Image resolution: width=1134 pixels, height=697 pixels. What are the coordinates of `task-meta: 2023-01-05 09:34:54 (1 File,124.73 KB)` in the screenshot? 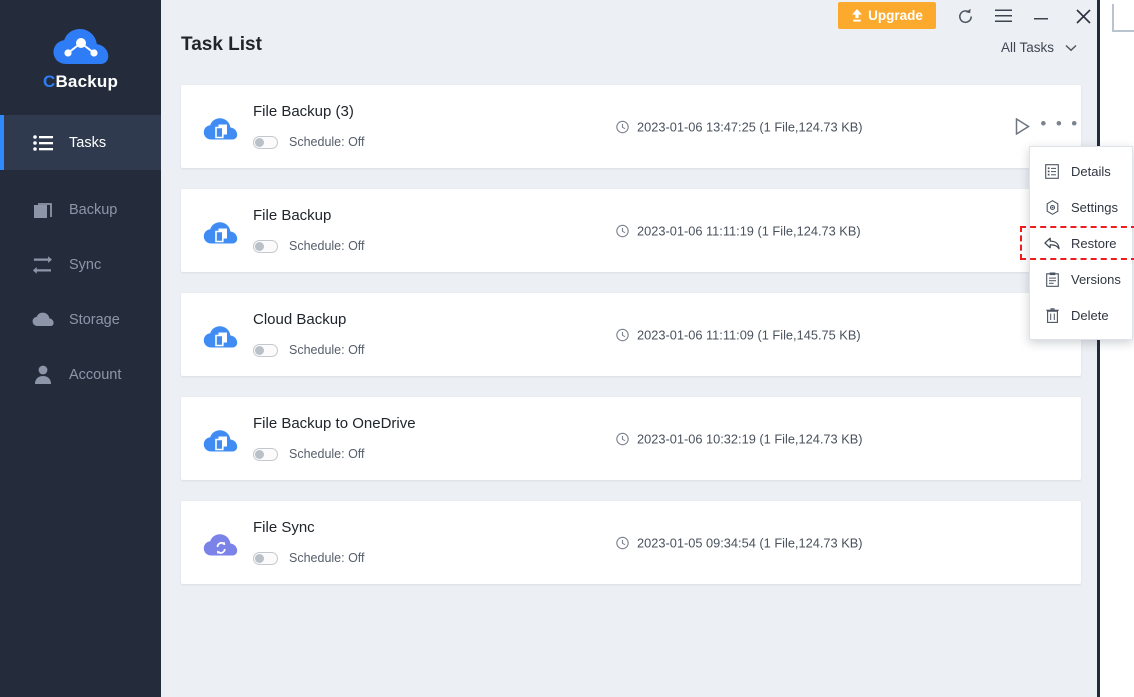 It's located at (739, 542).